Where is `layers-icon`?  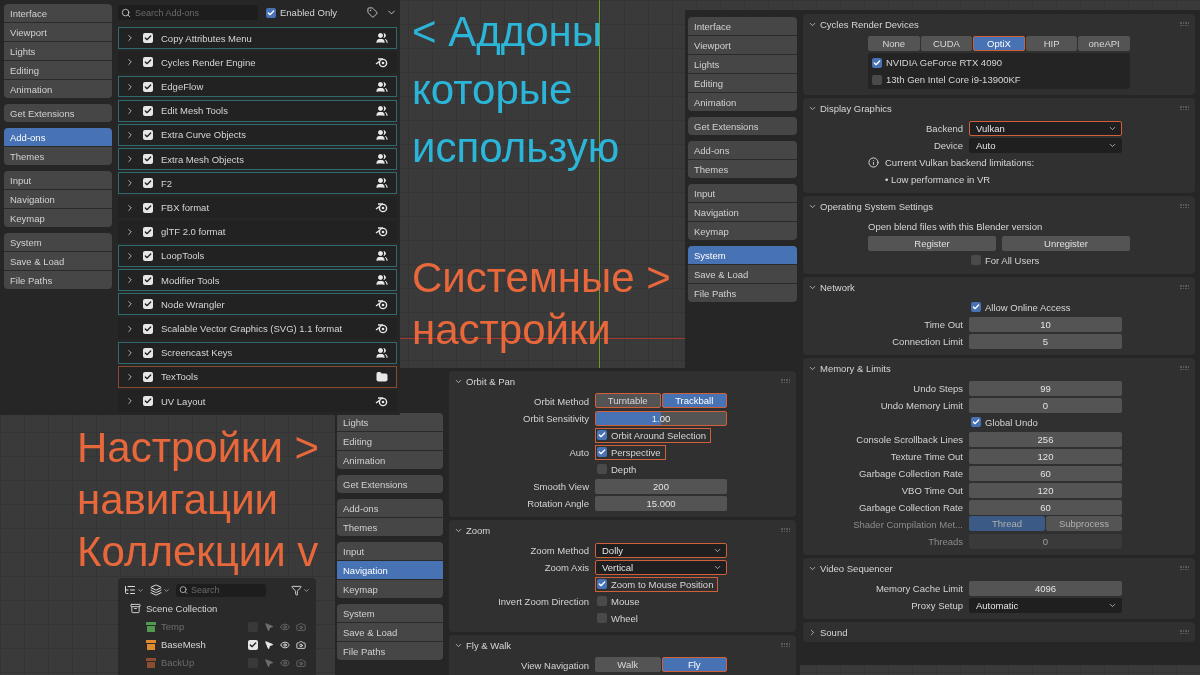
layers-icon is located at coordinates (160, 590).